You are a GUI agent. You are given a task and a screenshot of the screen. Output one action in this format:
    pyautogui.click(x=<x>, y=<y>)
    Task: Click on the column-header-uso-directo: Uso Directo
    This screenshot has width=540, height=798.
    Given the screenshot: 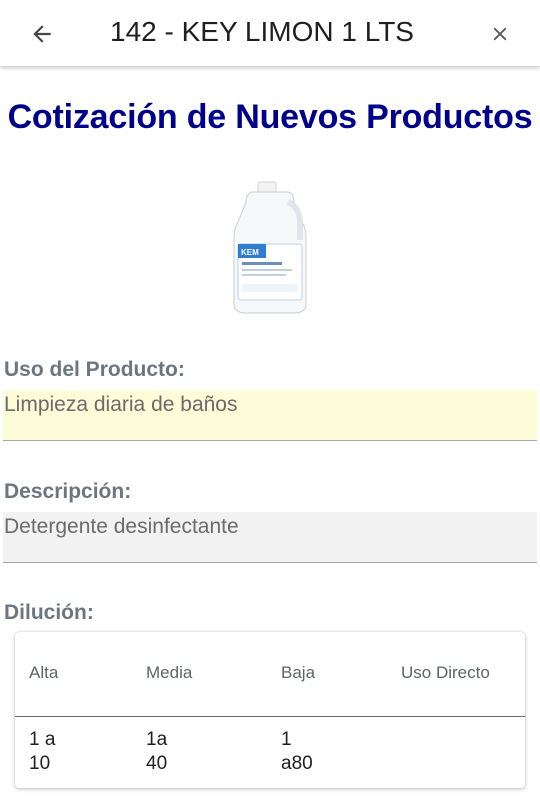 What is the action you would take?
    pyautogui.click(x=445, y=672)
    